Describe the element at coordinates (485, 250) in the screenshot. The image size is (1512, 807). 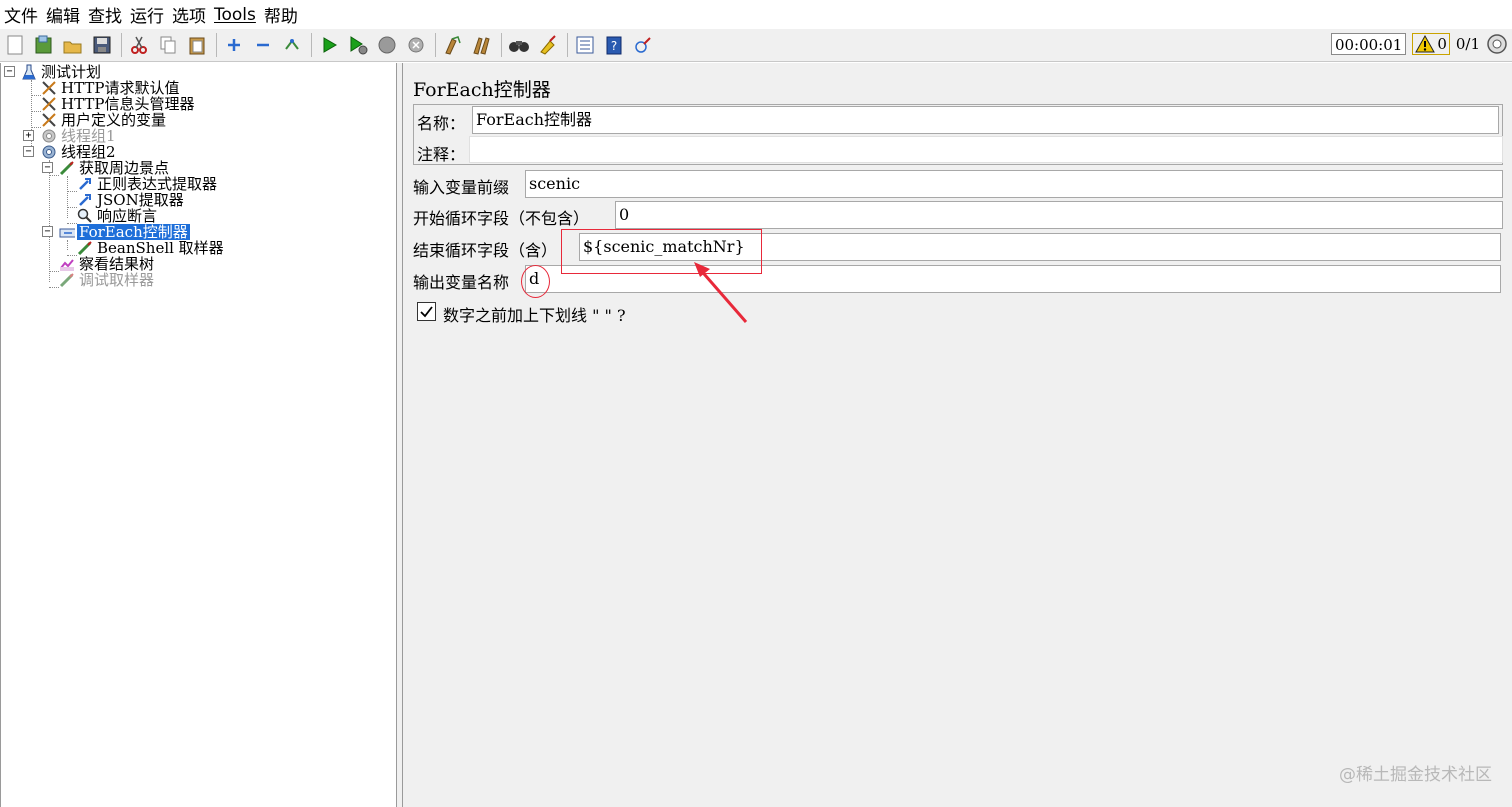
I see `end-index-label: 结束循环字段（含）` at that location.